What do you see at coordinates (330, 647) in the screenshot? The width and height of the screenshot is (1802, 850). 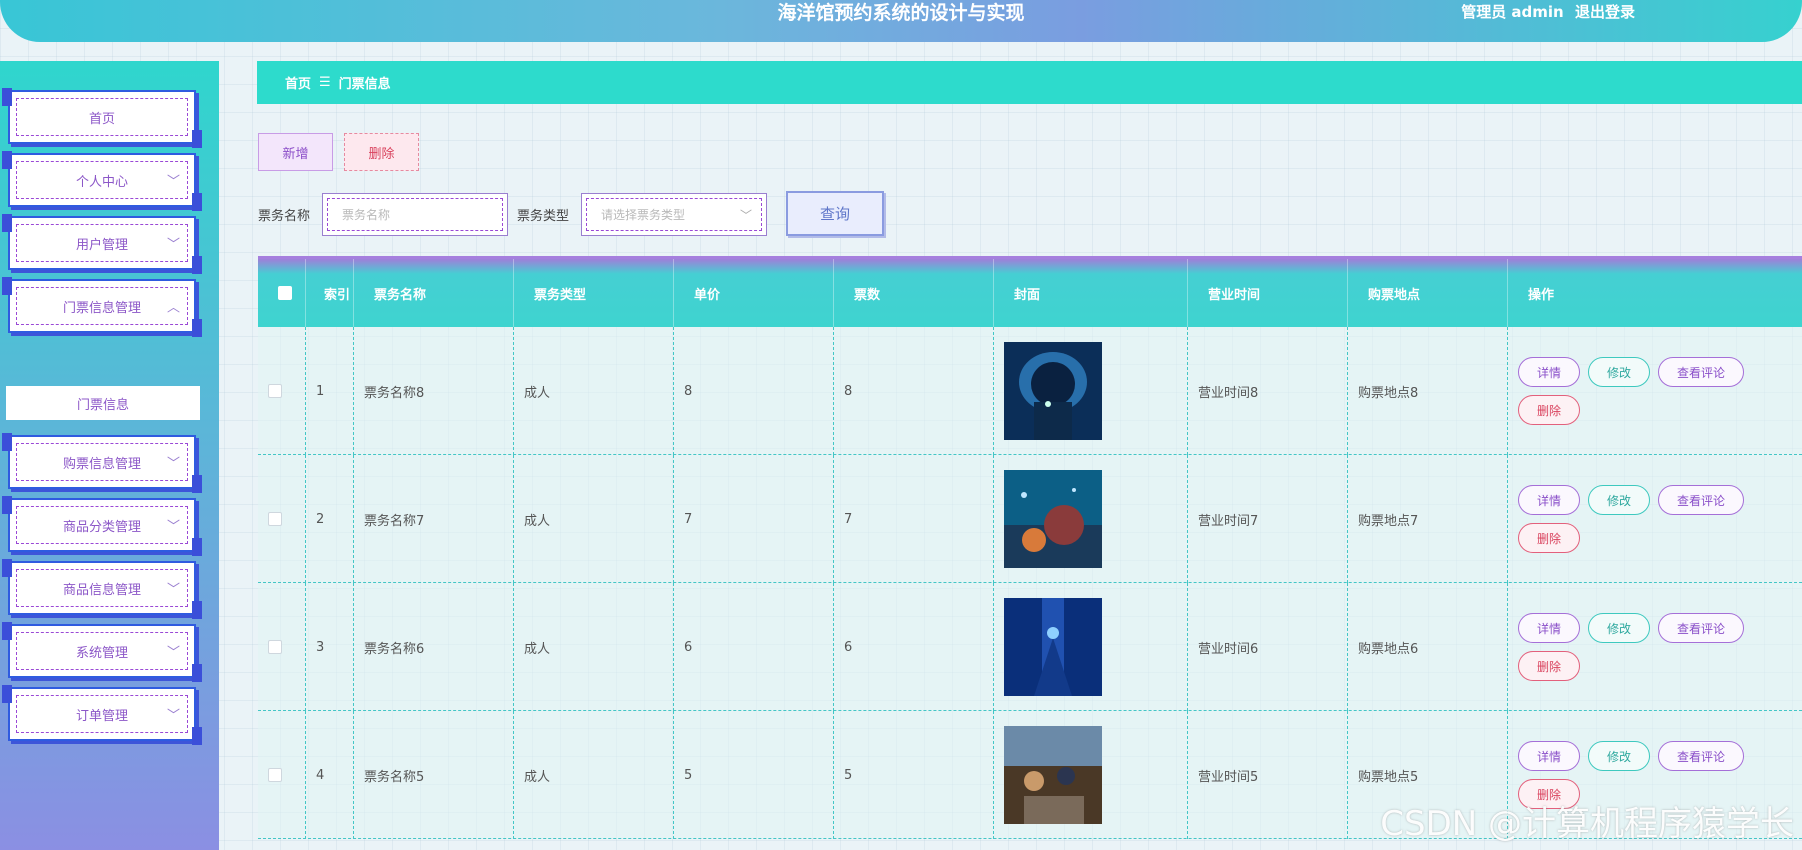 I see `cell-index: 3` at bounding box center [330, 647].